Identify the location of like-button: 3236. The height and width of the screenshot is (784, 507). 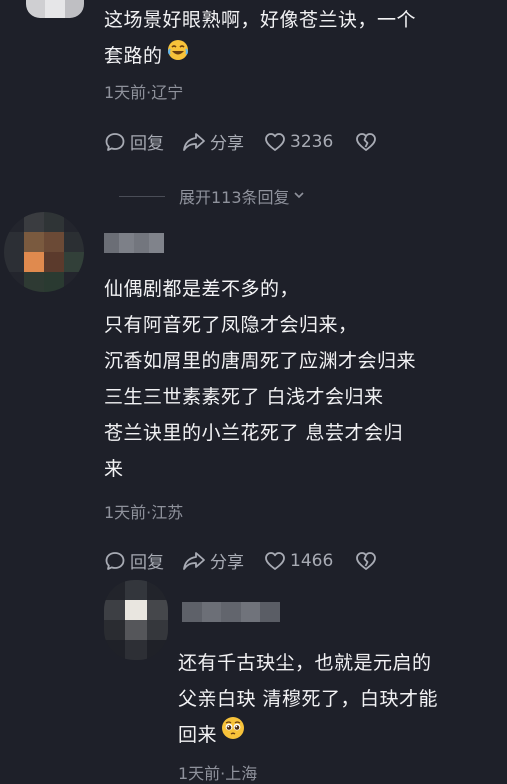
(298, 142).